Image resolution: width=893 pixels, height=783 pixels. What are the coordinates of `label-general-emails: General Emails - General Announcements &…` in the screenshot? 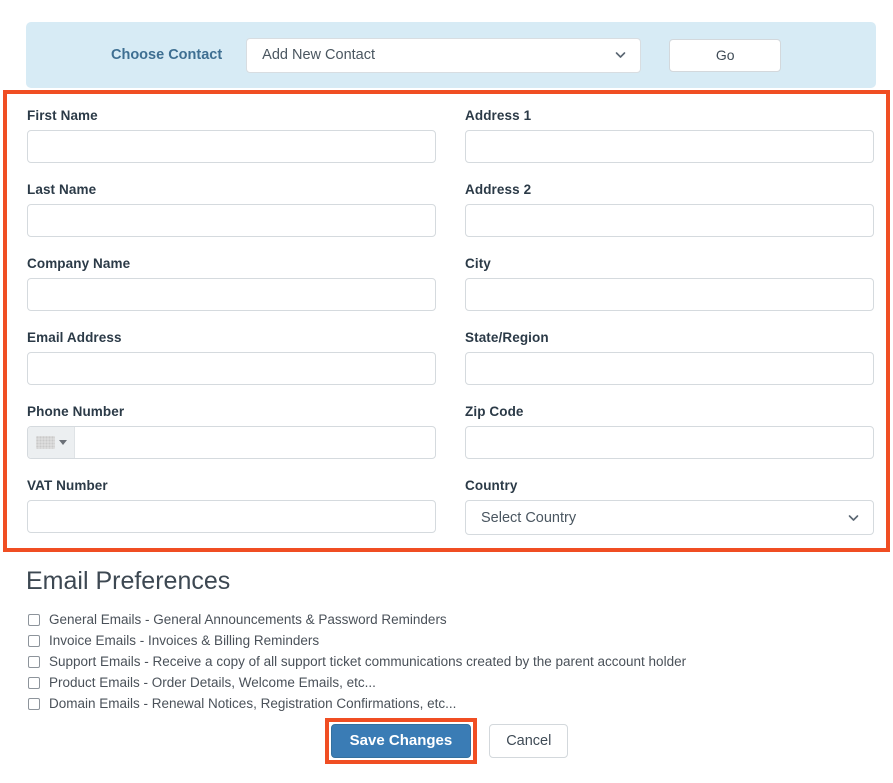 It's located at (248, 619).